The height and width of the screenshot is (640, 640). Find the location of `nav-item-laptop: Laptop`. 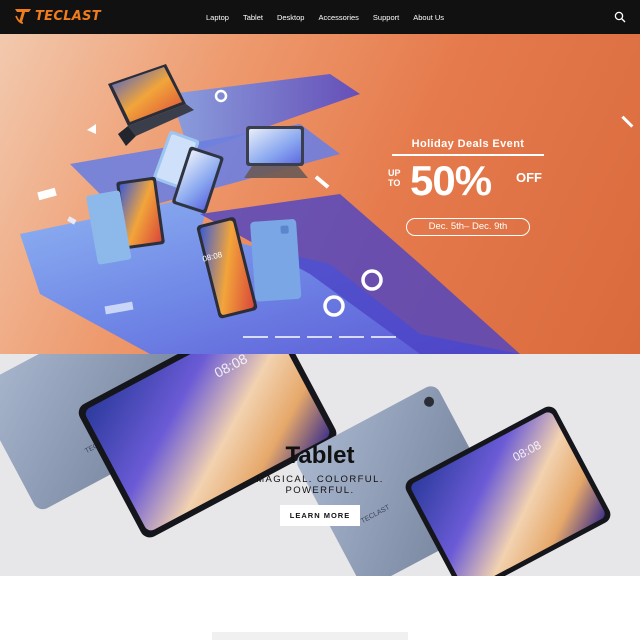

nav-item-laptop: Laptop is located at coordinates (217, 17).